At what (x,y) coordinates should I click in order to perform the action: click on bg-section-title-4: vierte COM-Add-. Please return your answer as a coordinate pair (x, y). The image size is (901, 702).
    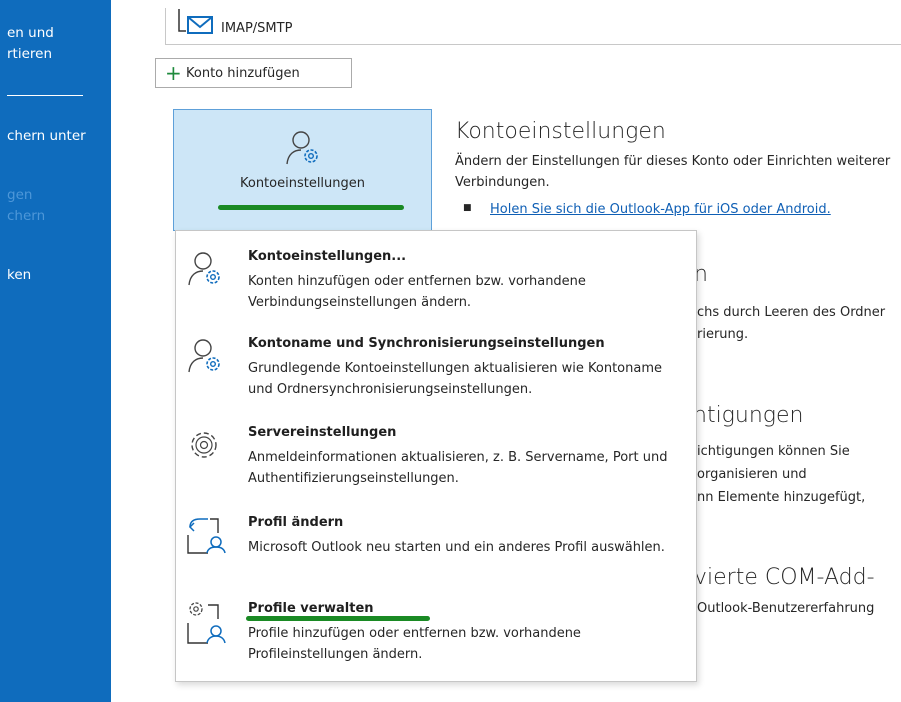
    Looking at the image, I should click on (784, 577).